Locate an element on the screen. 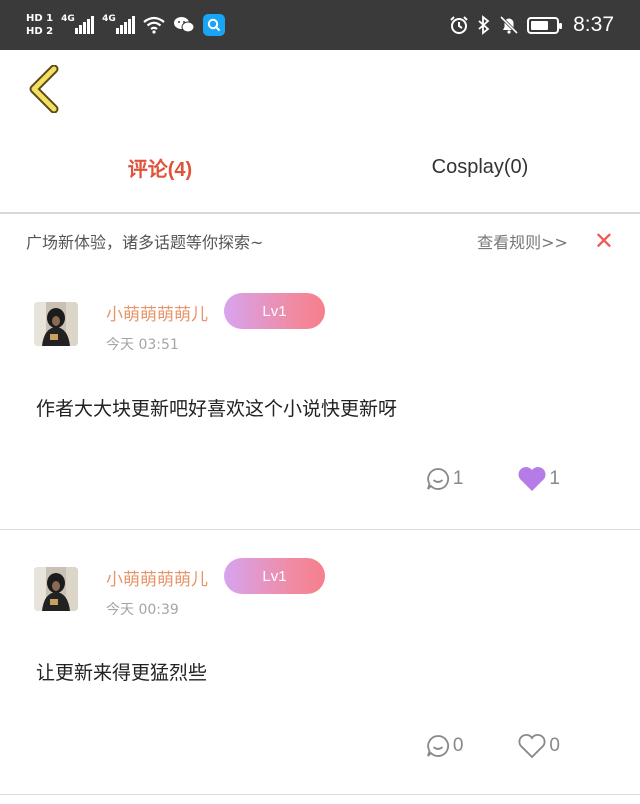 This screenshot has width=640, height=804. tab-bar: 评论(4) Cosplay(0) is located at coordinates (320, 167).